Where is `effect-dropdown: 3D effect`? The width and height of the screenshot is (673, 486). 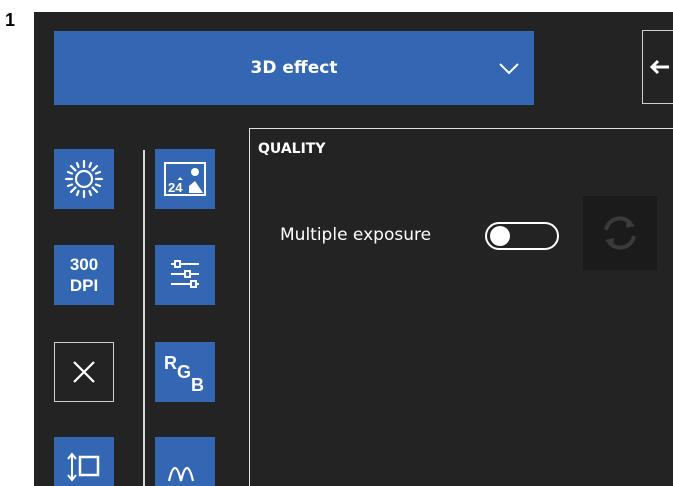 effect-dropdown: 3D effect is located at coordinates (294, 68).